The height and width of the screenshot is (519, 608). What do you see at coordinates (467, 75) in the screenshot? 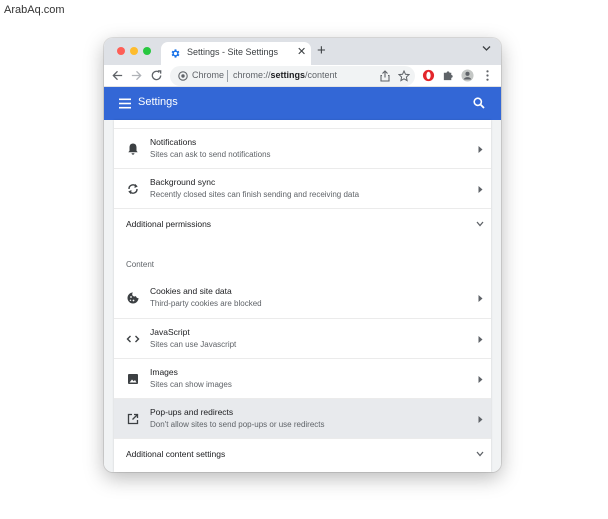
I see `profile-avatar-icon` at bounding box center [467, 75].